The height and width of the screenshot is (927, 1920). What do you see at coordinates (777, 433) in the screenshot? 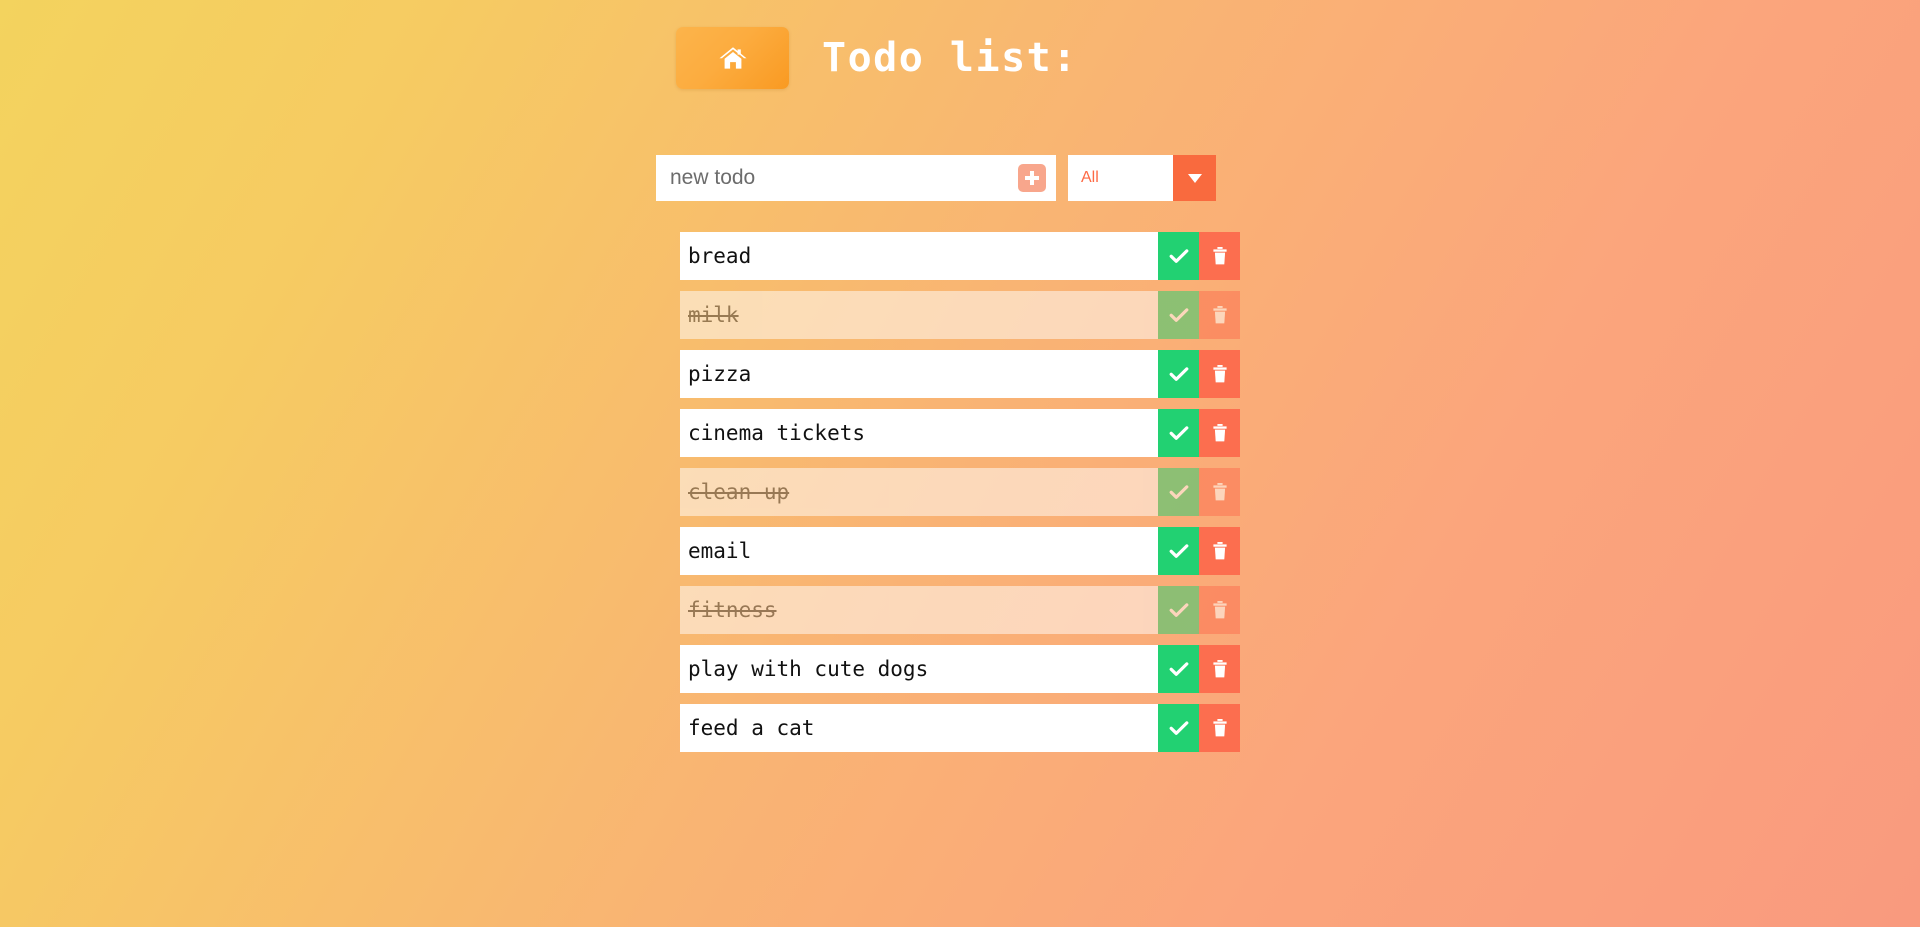
I see `todo-label: cinema tickets` at bounding box center [777, 433].